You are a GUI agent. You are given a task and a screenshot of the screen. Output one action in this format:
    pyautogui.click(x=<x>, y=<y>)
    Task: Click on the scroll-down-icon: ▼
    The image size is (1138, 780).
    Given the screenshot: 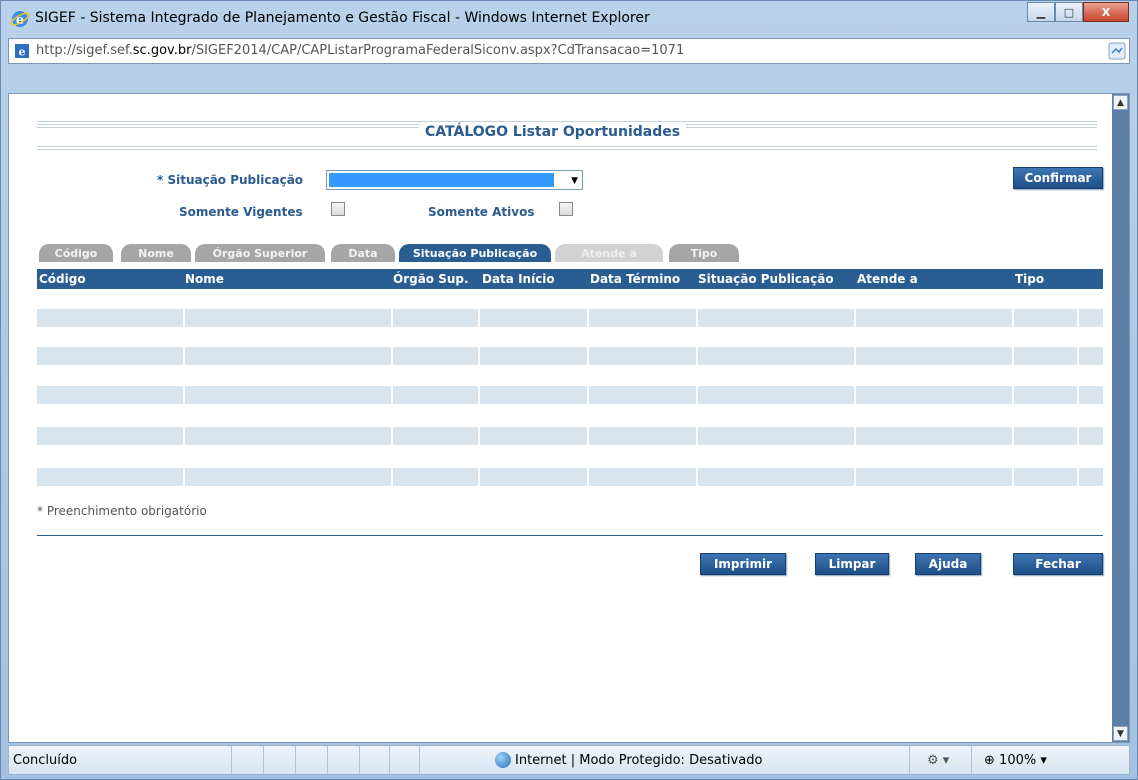 What is the action you would take?
    pyautogui.click(x=1120, y=733)
    